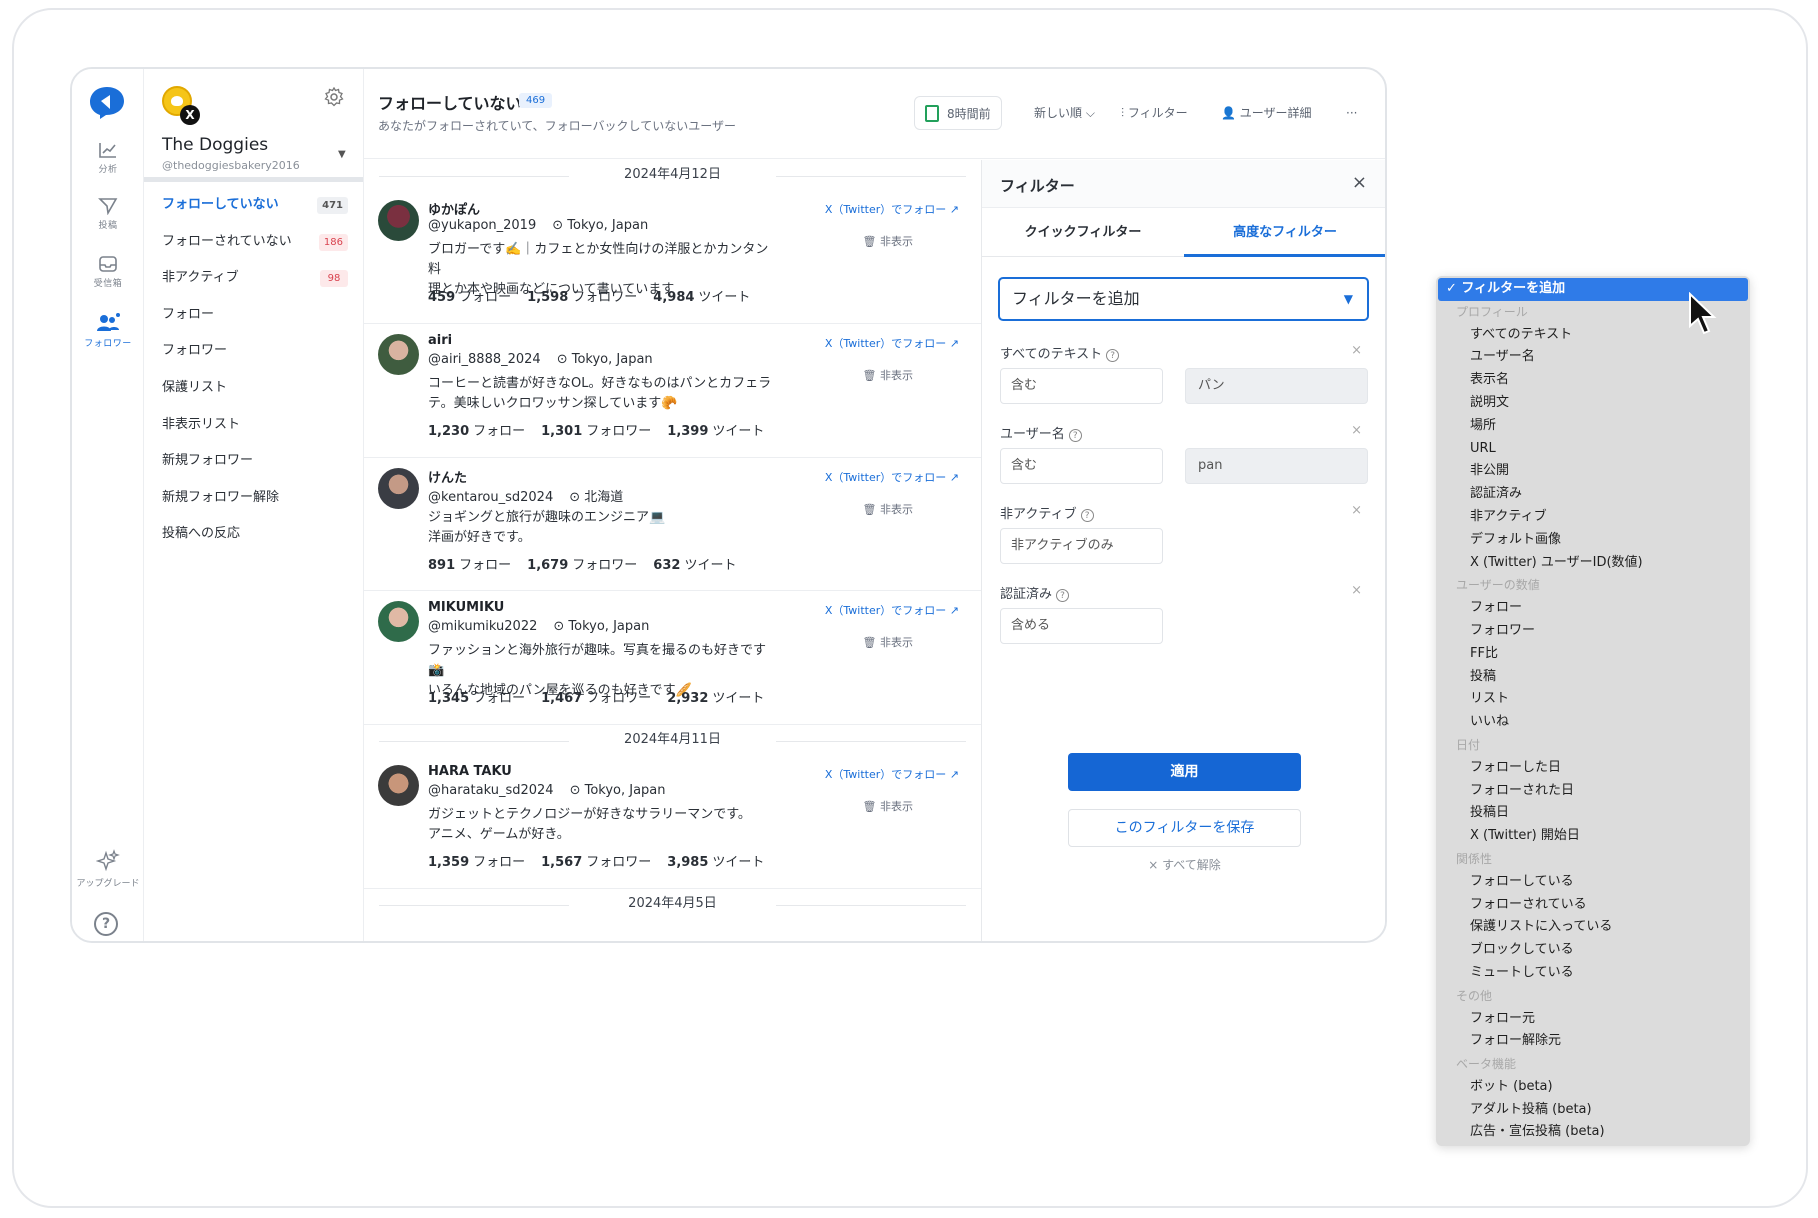  I want to click on nav-item-inactive: 非アクティブ 98, so click(254, 278).